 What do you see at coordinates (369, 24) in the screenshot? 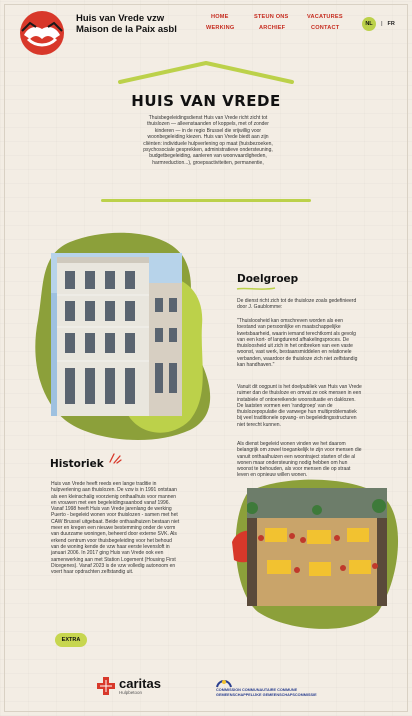
I see `lang-nl-button: NL` at bounding box center [369, 24].